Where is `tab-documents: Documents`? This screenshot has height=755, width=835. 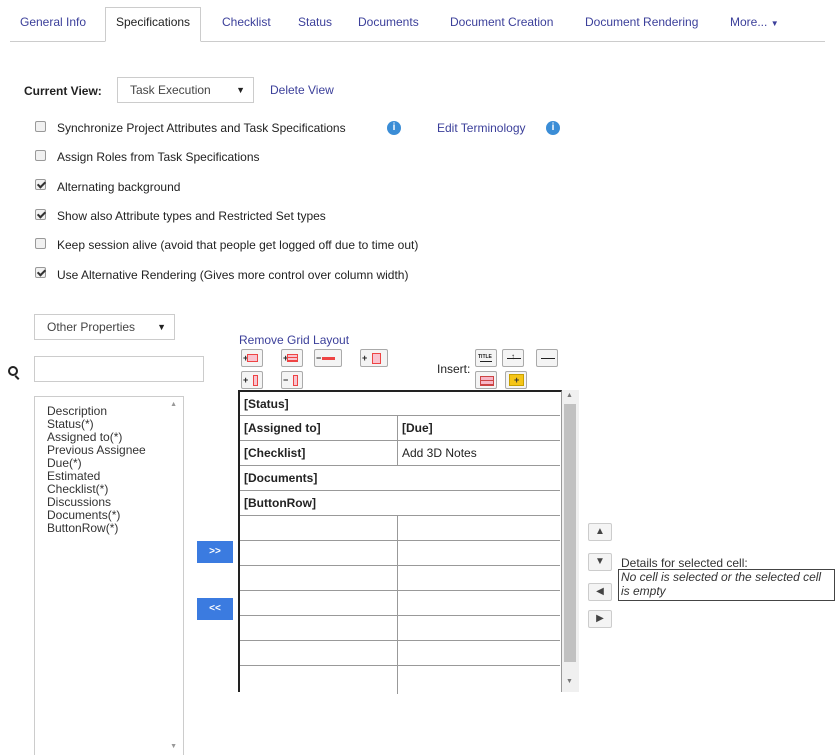
tab-documents: Documents is located at coordinates (388, 25).